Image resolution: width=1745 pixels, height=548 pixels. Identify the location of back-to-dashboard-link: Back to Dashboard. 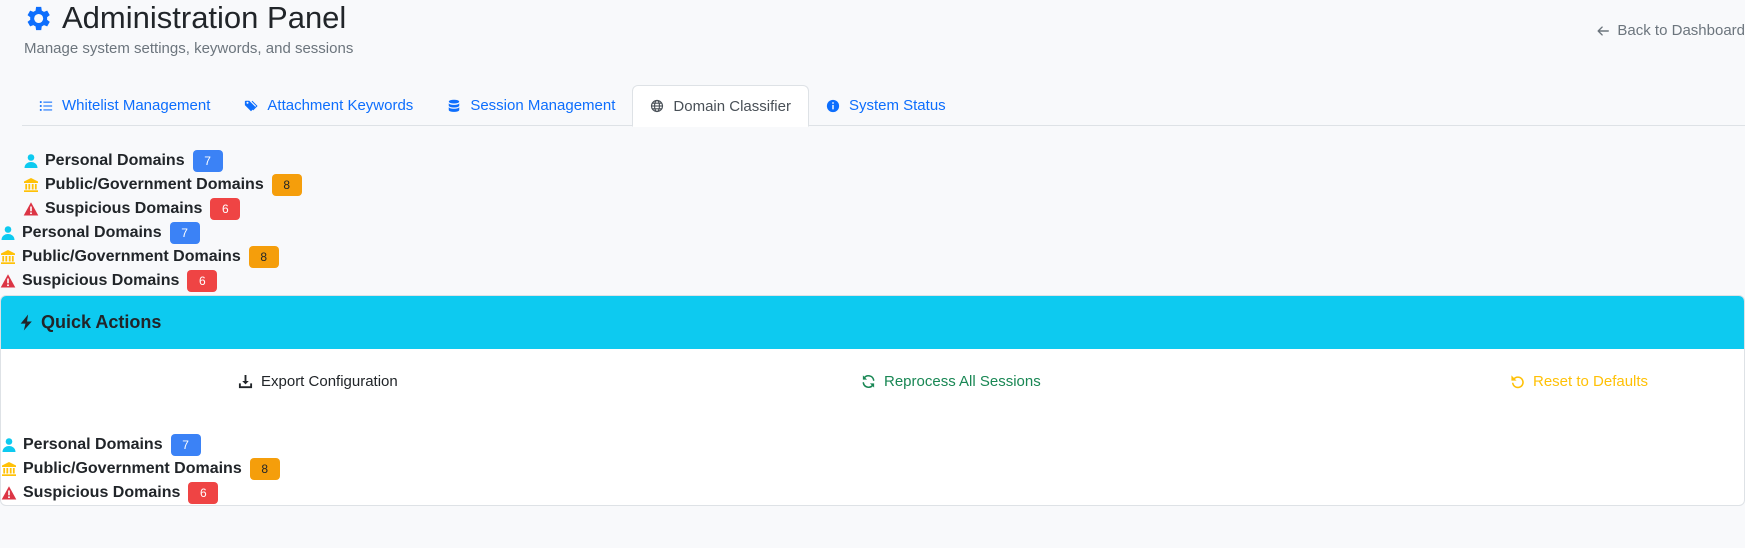
(1670, 30).